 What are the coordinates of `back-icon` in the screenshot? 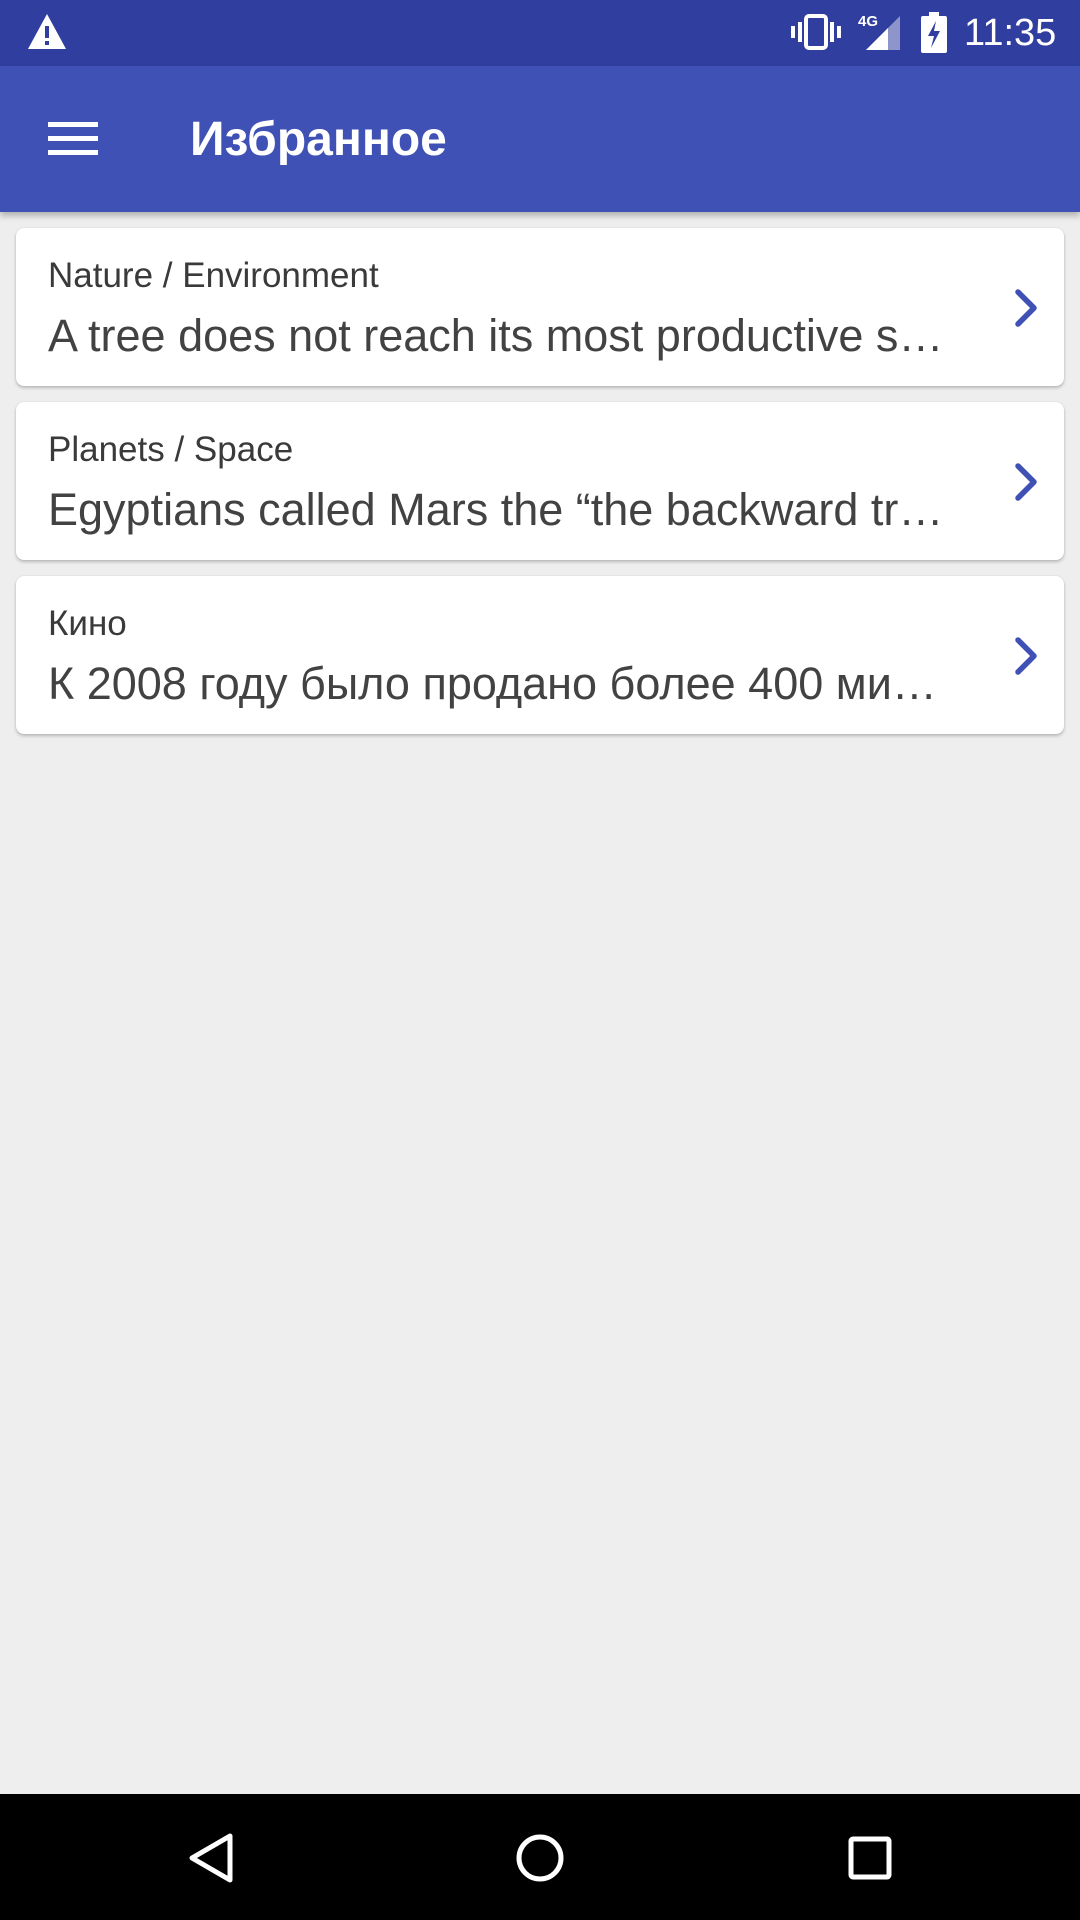 It's located at (210, 1858).